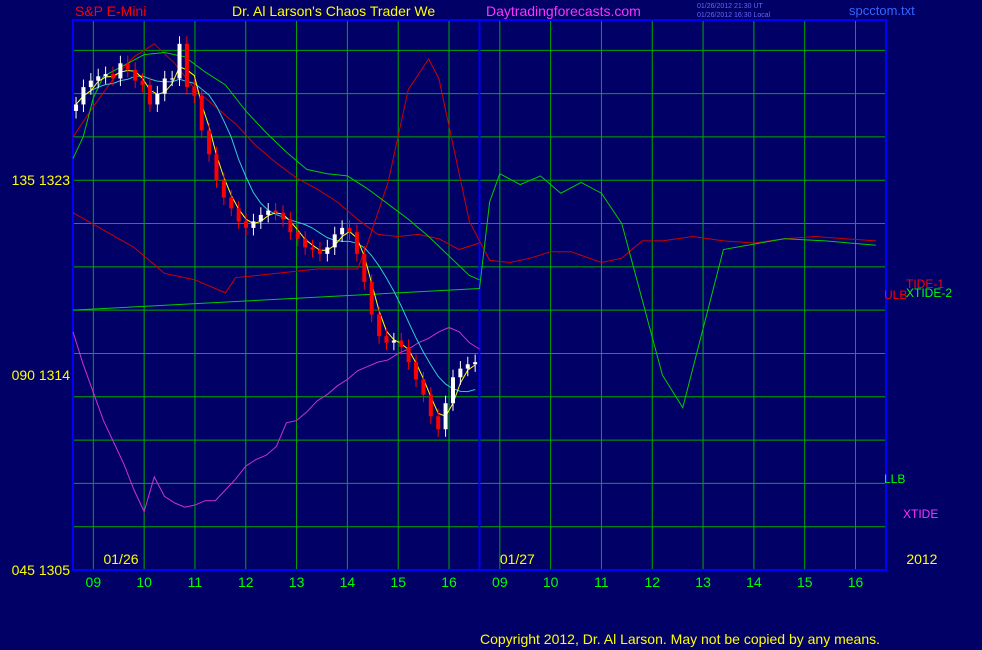 The height and width of the screenshot is (650, 982). I want to click on symbol-title: S&P E-Mini, so click(110, 11).